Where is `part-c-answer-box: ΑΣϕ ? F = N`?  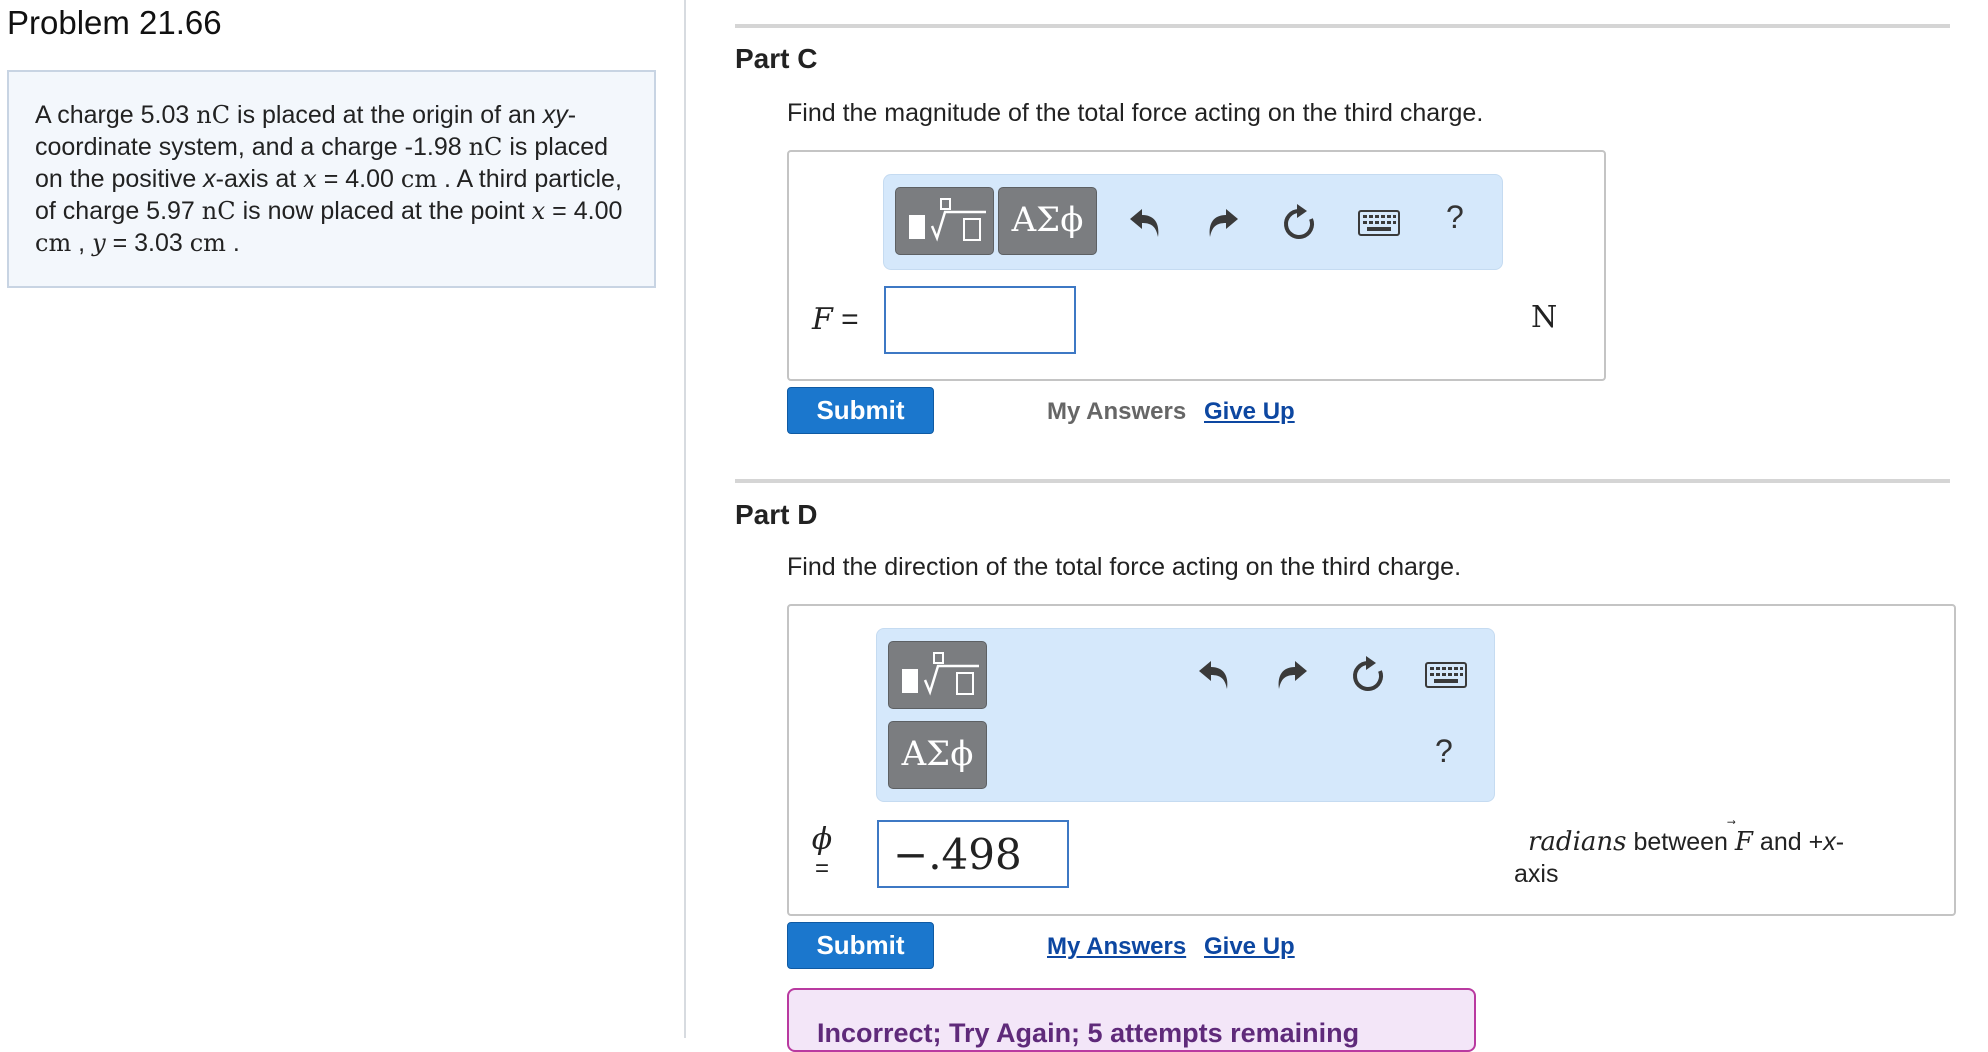 part-c-answer-box: ΑΣϕ ? F = N is located at coordinates (1196, 265).